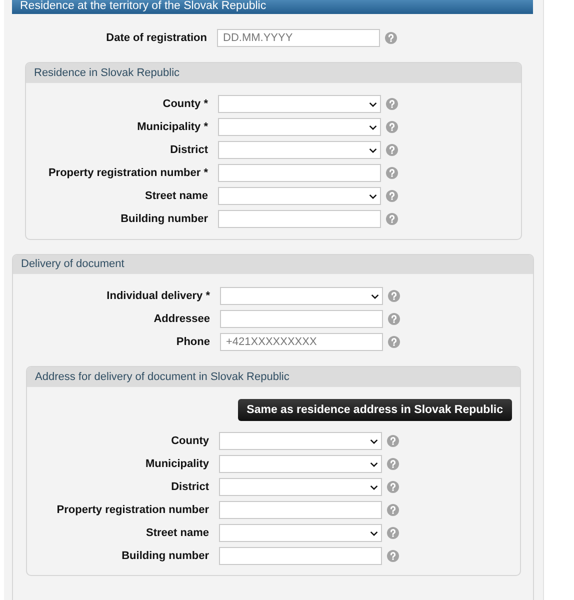  I want to click on field-label: Phone, so click(192, 342).